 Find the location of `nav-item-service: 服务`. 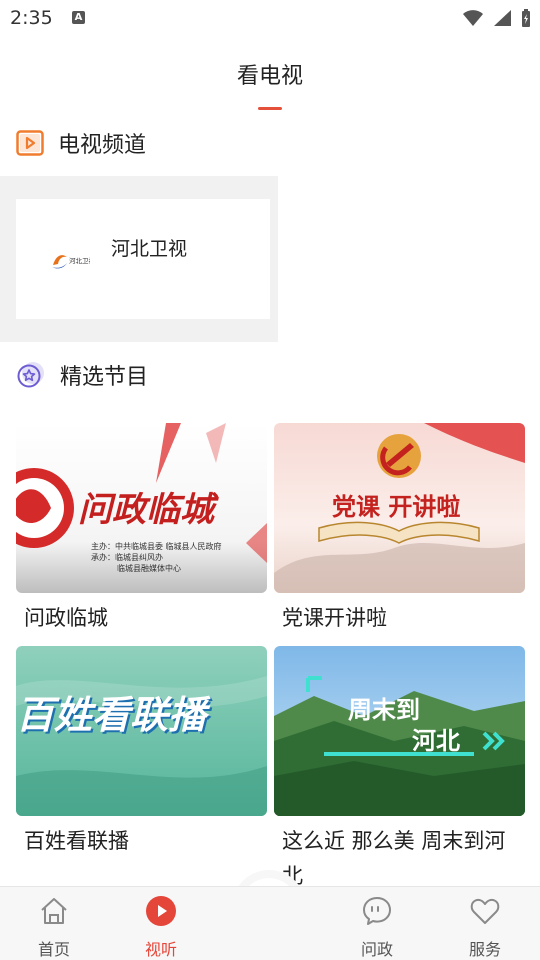

nav-item-service: 服务 is located at coordinates (485, 923).